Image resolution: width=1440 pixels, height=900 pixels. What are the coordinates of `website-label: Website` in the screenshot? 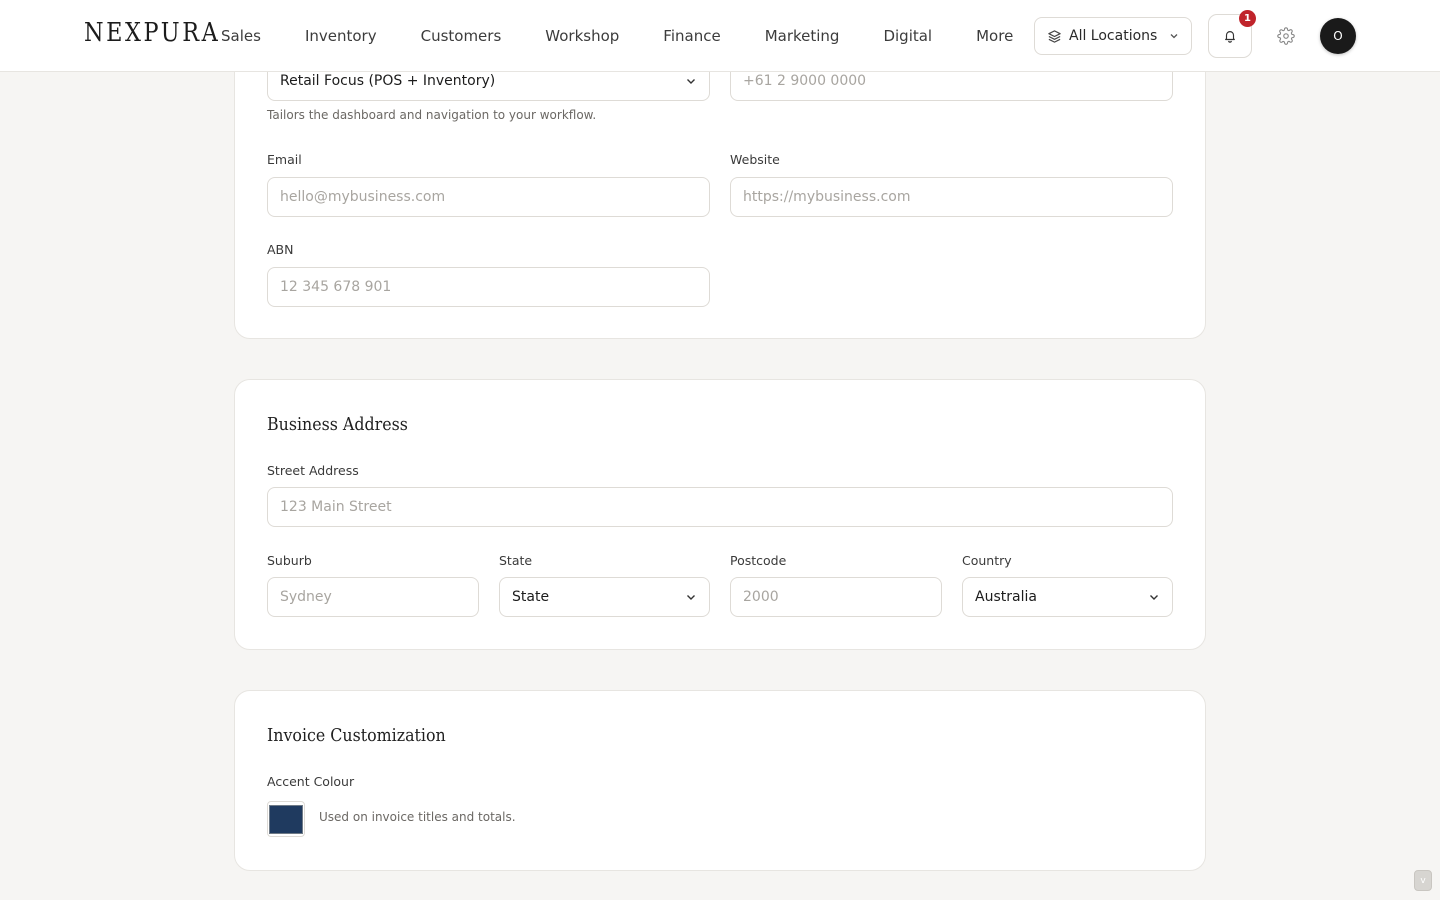 It's located at (755, 159).